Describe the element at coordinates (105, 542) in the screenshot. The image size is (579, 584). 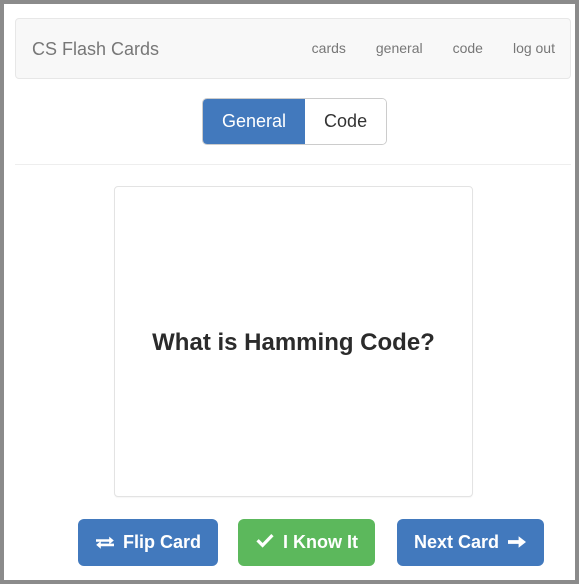
I see `exchange-icon` at that location.